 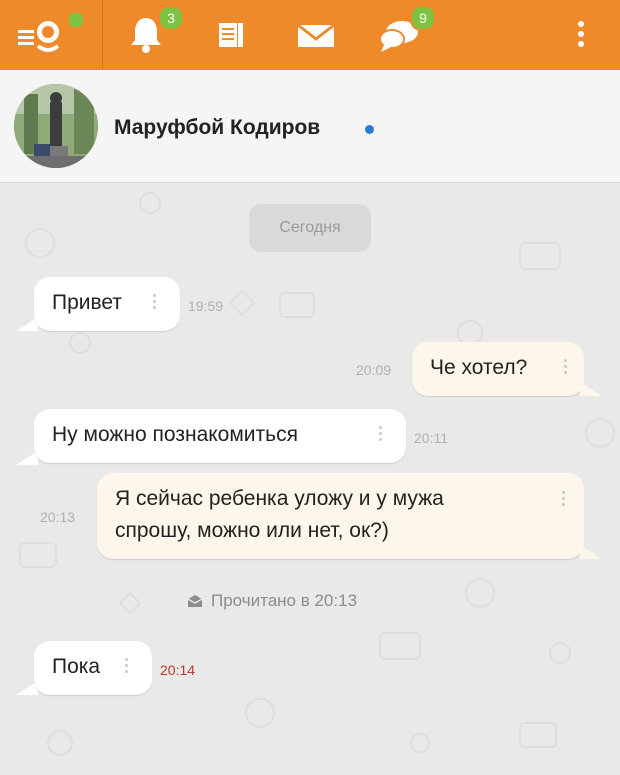 I want to click on messages-badge: 9, so click(x=423, y=18).